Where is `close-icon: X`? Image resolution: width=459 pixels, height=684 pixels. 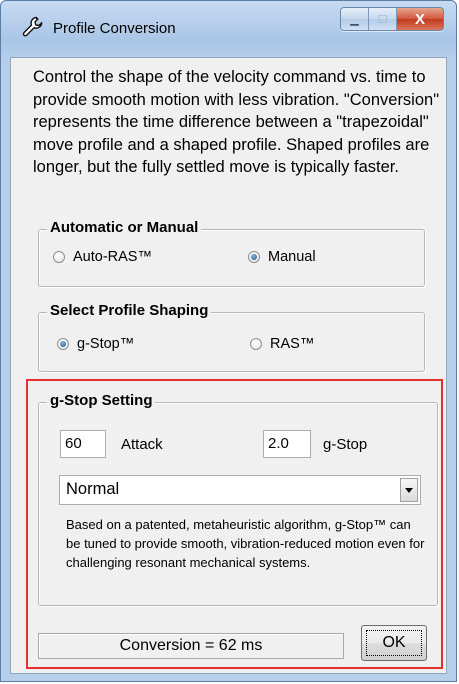
close-icon: X is located at coordinates (419, 19).